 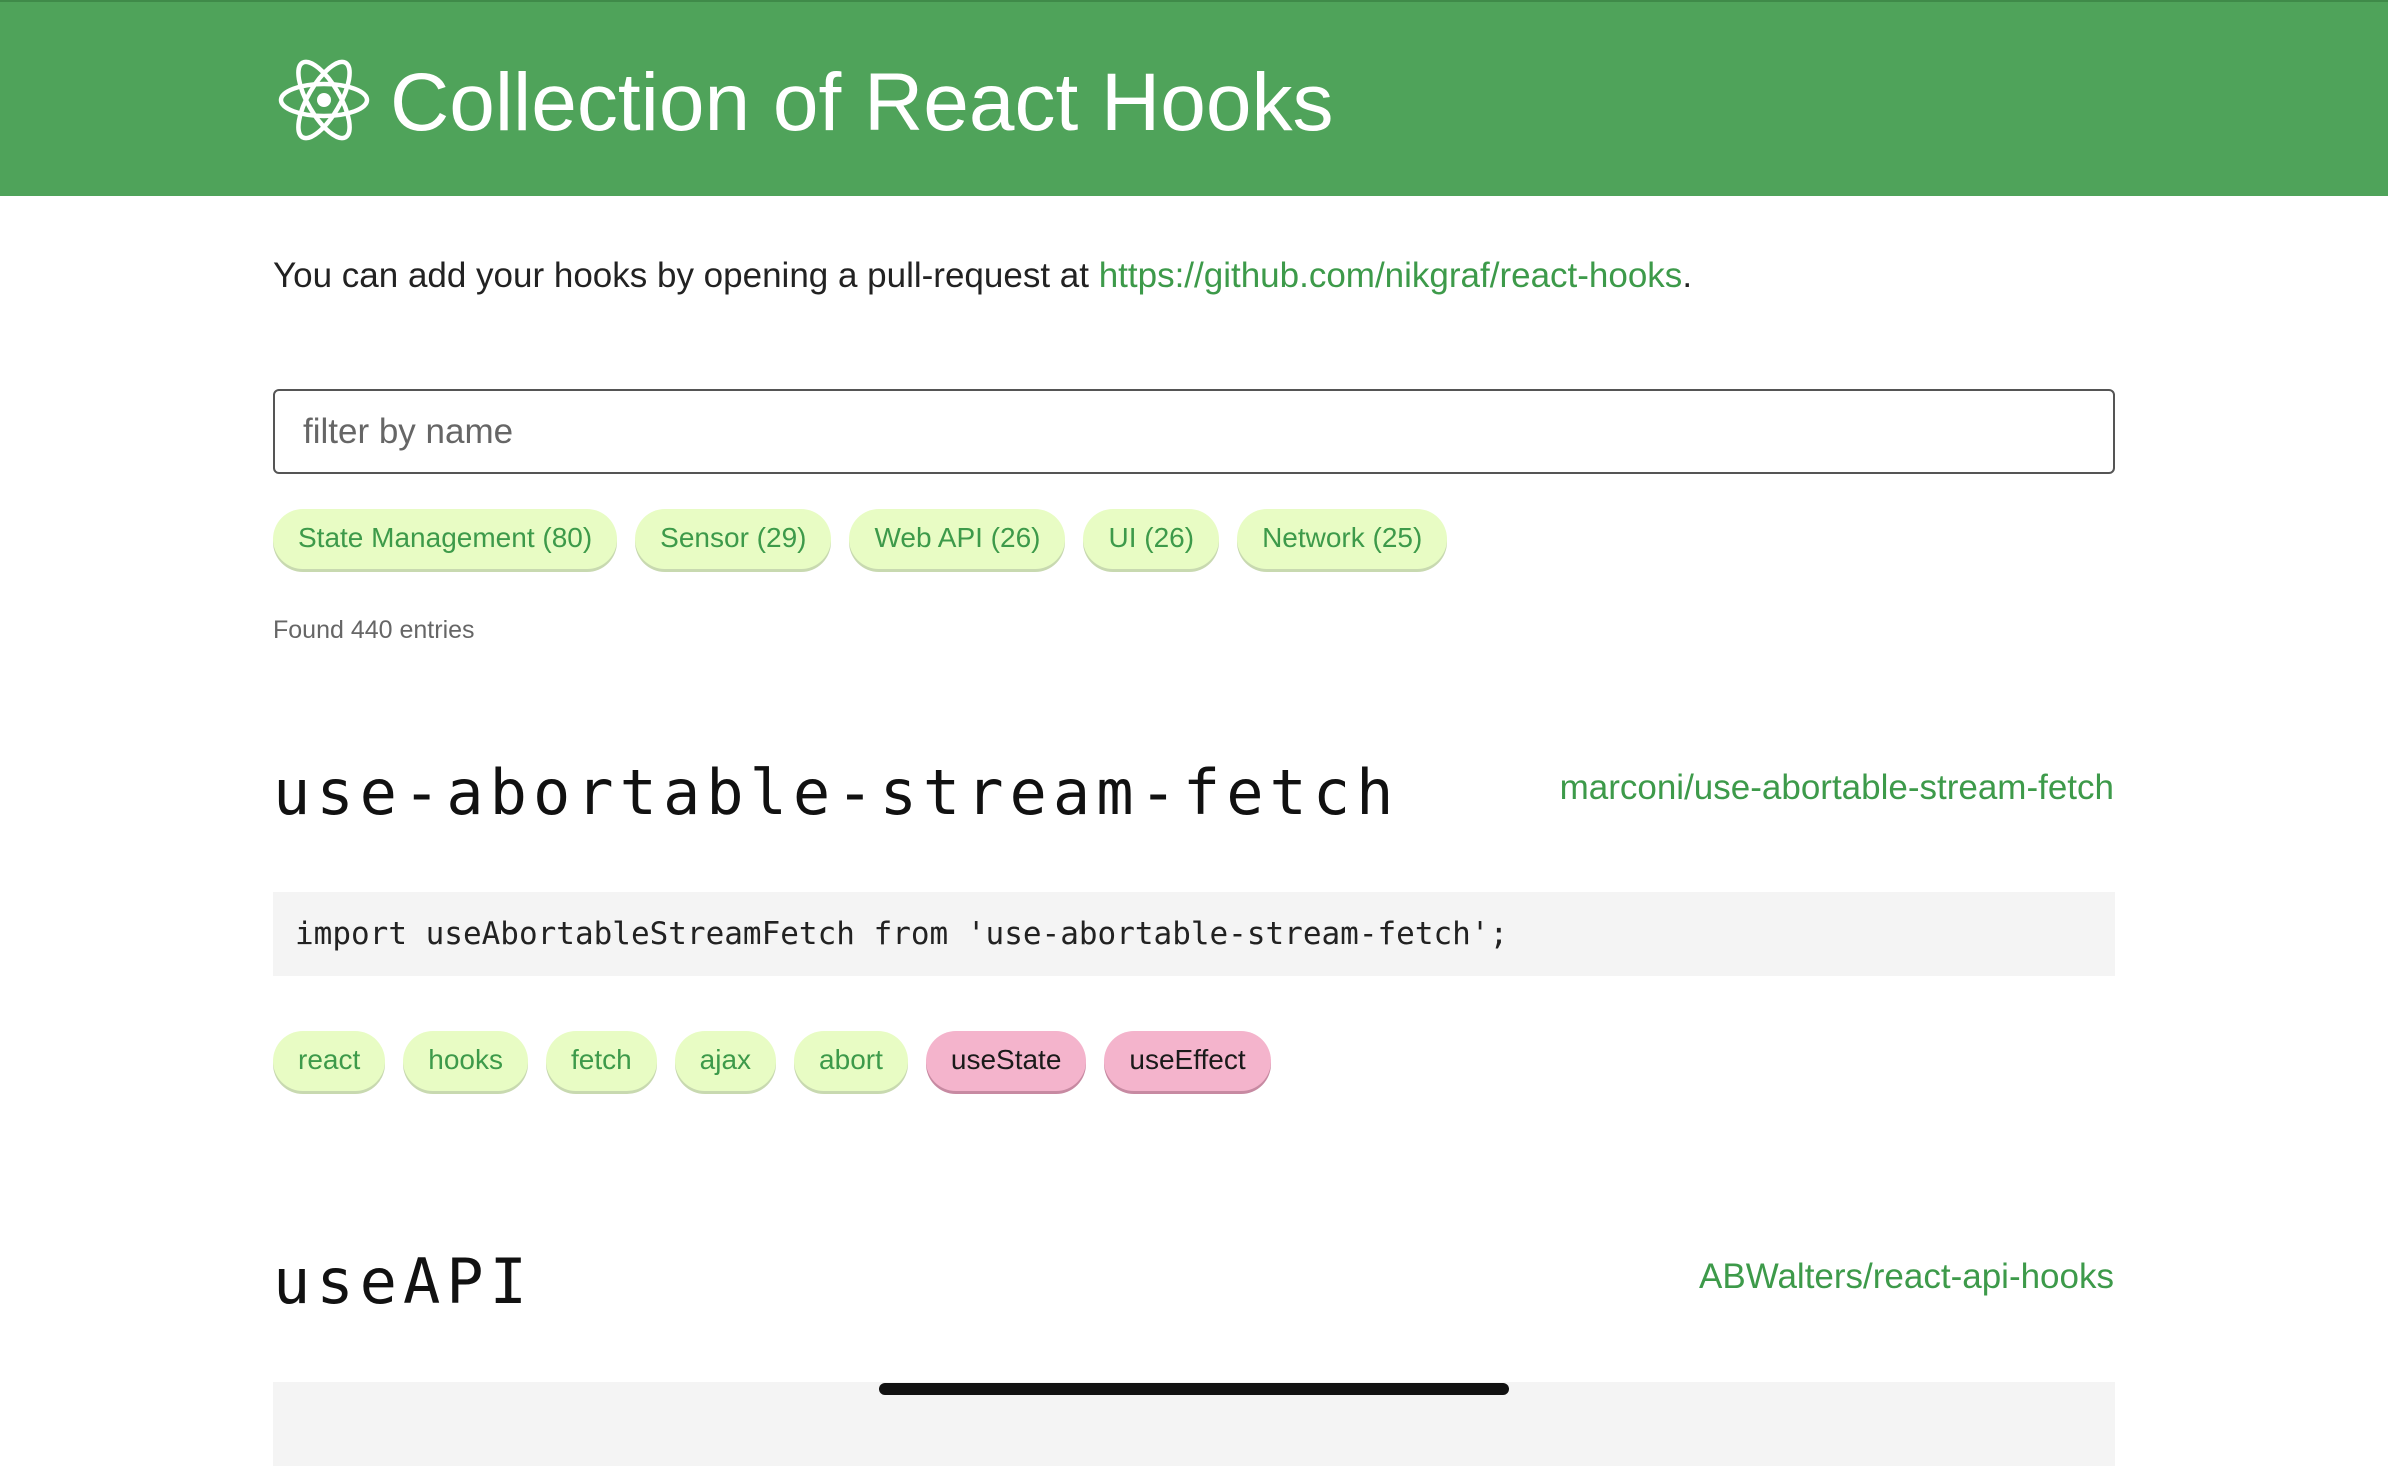 I want to click on tag-useeffect: useEffect, so click(x=1187, y=1061).